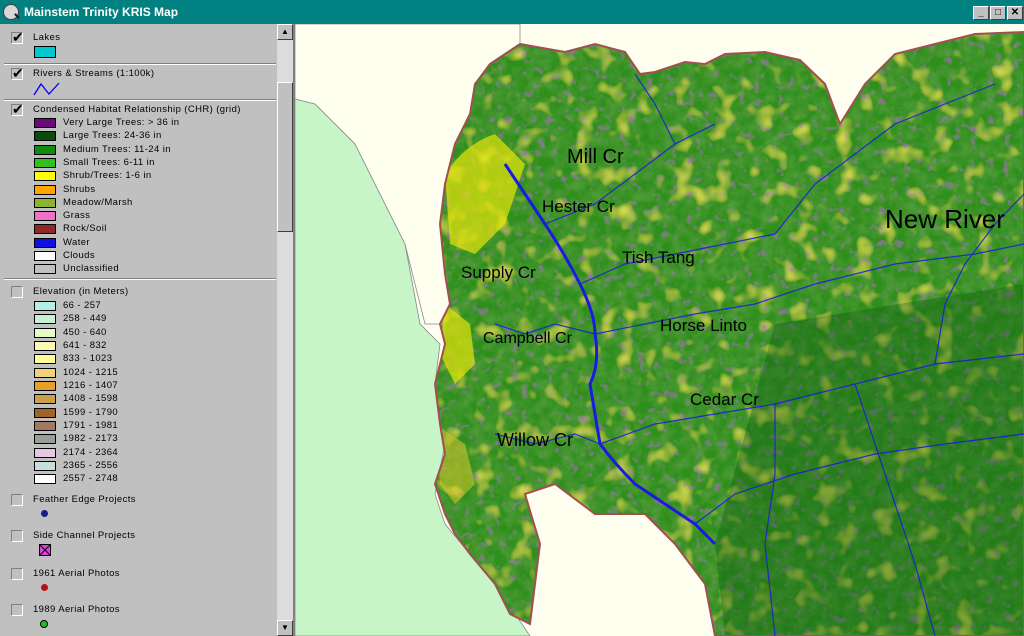  Describe the element at coordinates (945, 219) in the screenshot. I see `map-place-label: New River` at that location.